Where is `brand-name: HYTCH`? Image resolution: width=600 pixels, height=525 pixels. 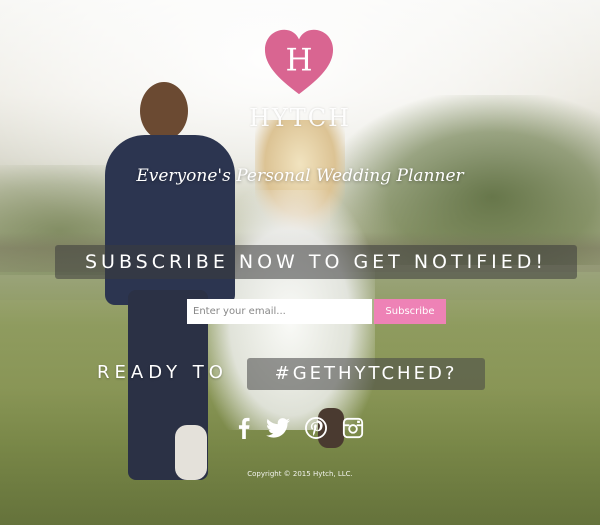
brand-name: HYTCH is located at coordinates (300, 118).